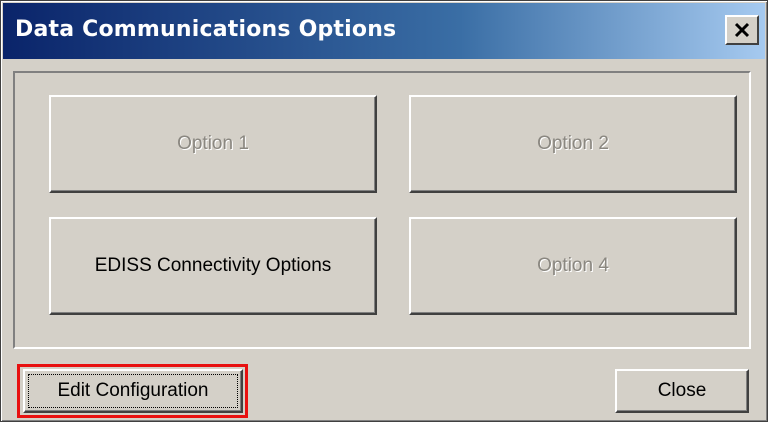  I want to click on option-1-button: Option 1, so click(213, 144).